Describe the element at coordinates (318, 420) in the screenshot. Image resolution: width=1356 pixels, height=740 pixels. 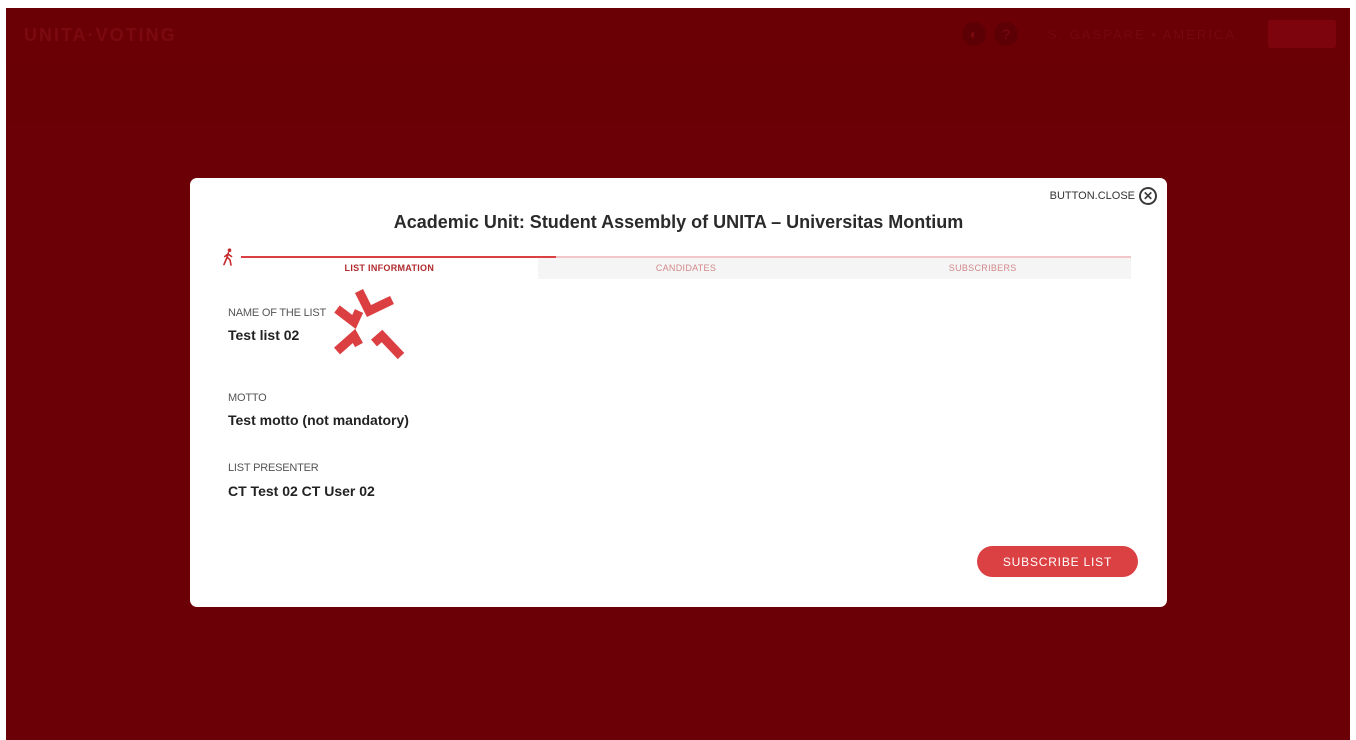
I see `motto-value: Test motto (not mandatory)` at that location.